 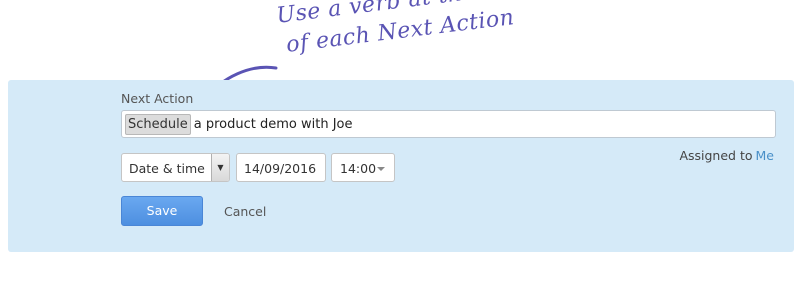 I want to click on caret-down-icon, so click(x=381, y=169).